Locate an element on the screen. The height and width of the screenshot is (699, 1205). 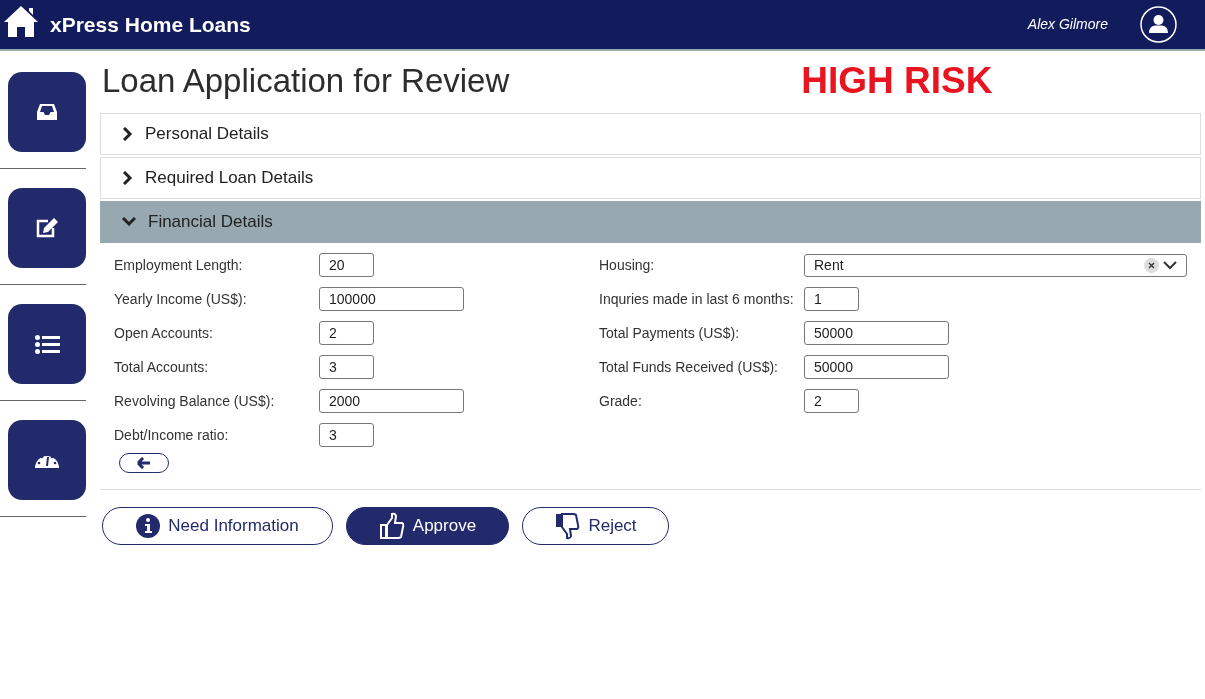
dropdown-field: Rent is located at coordinates (995, 265).